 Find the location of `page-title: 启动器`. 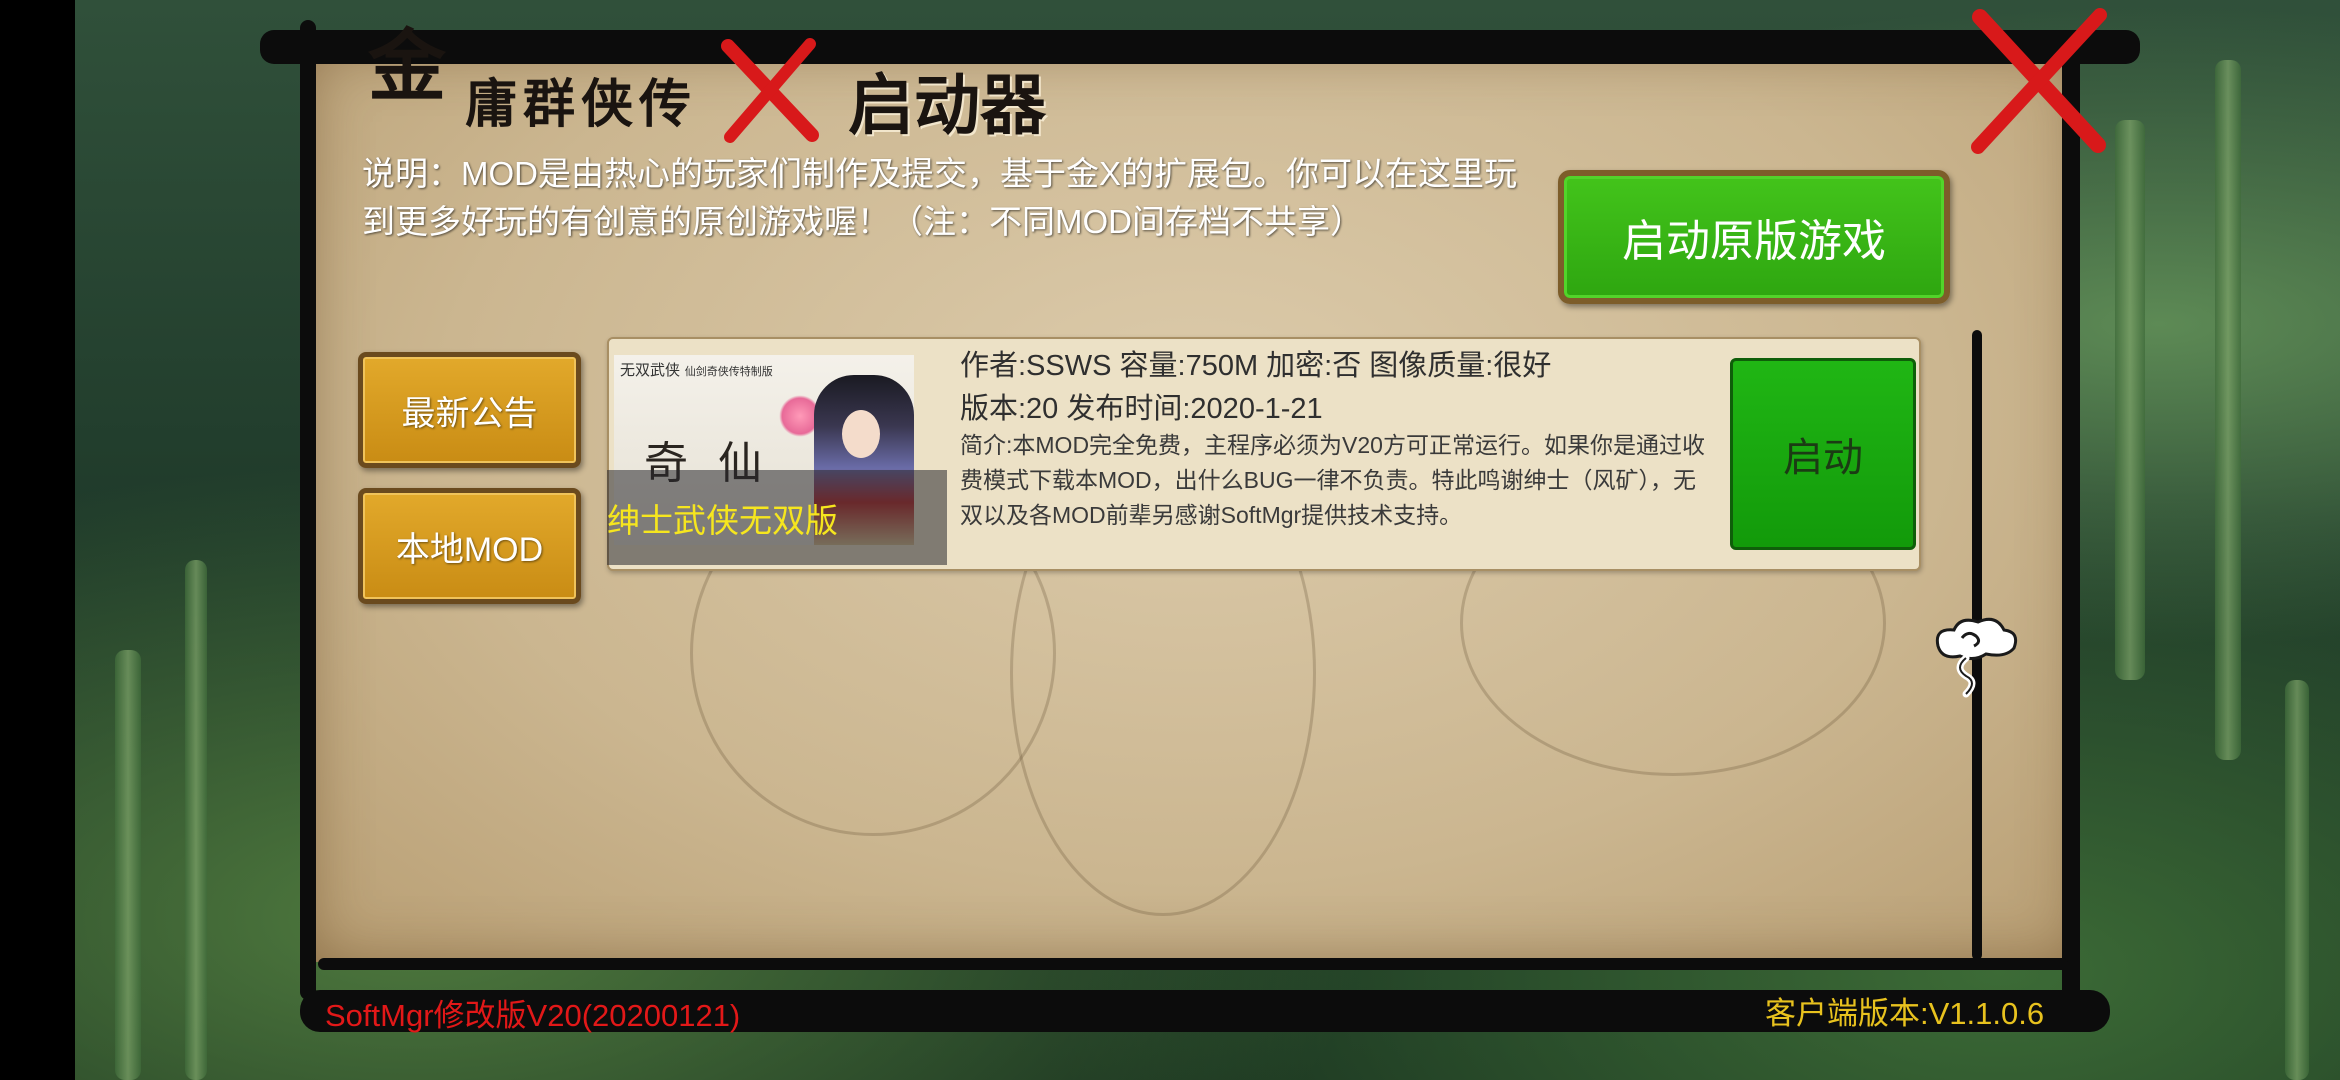

page-title: 启动器 is located at coordinates (947, 105).